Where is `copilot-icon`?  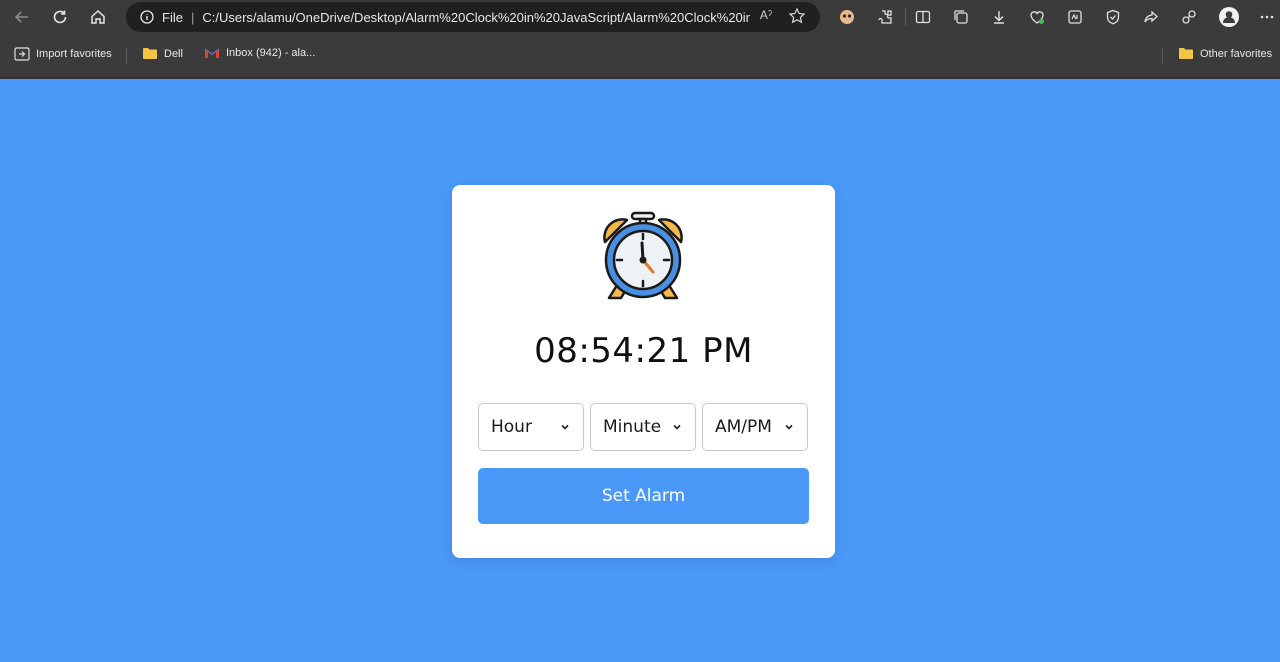 copilot-icon is located at coordinates (1189, 17).